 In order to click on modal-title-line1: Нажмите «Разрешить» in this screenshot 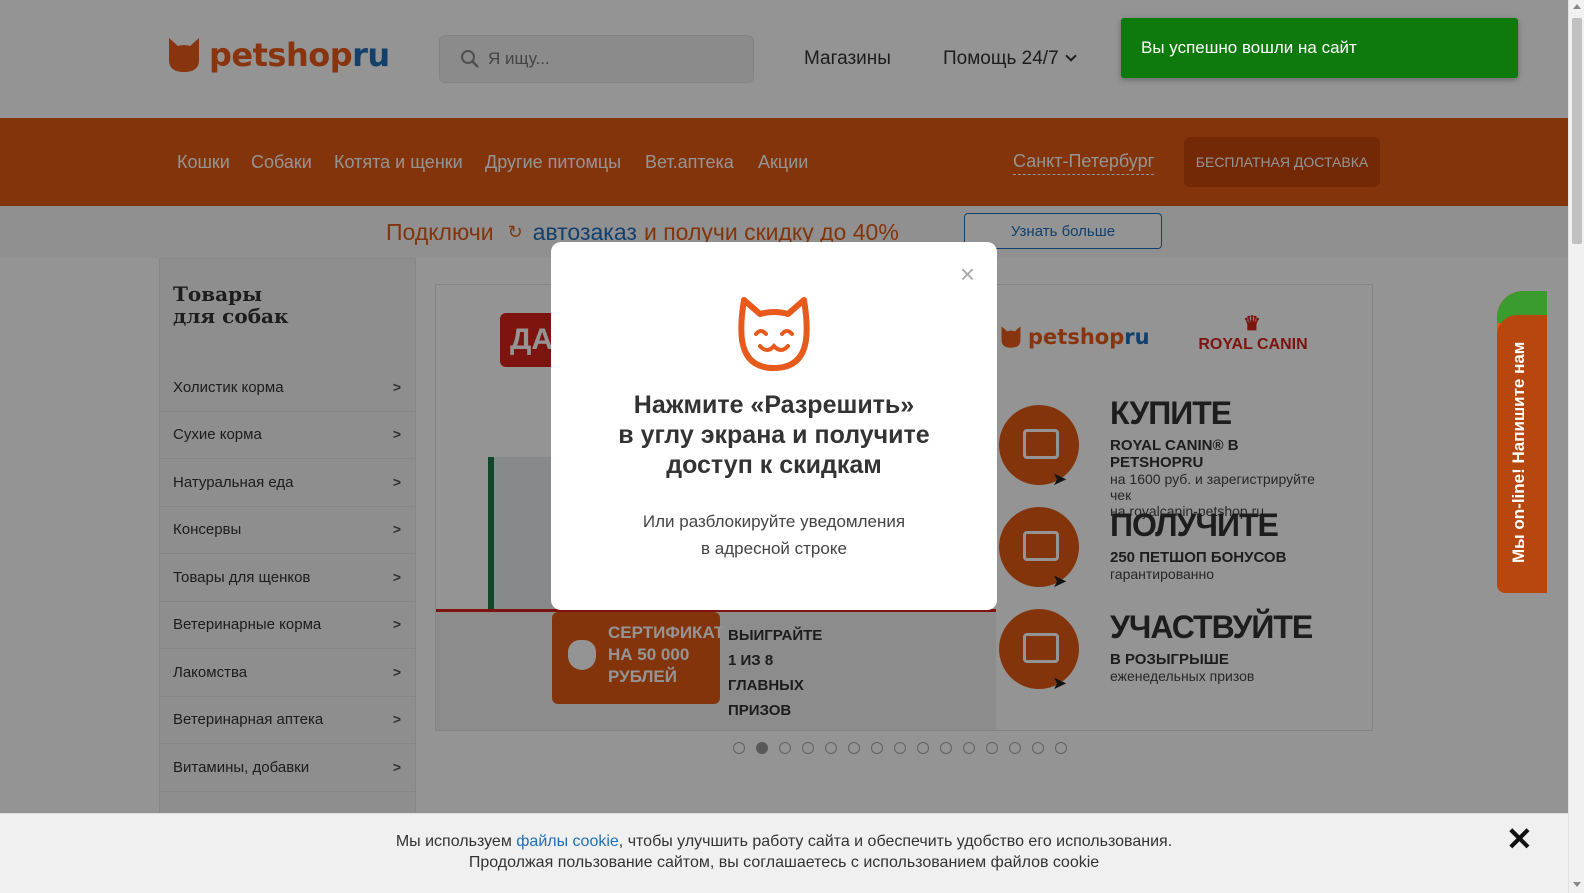, I will do `click(774, 405)`.